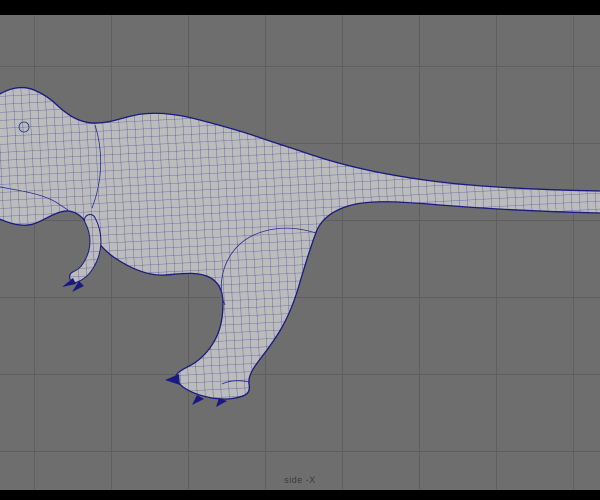  What do you see at coordinates (300, 495) in the screenshot?
I see `letterbox-bottom` at bounding box center [300, 495].